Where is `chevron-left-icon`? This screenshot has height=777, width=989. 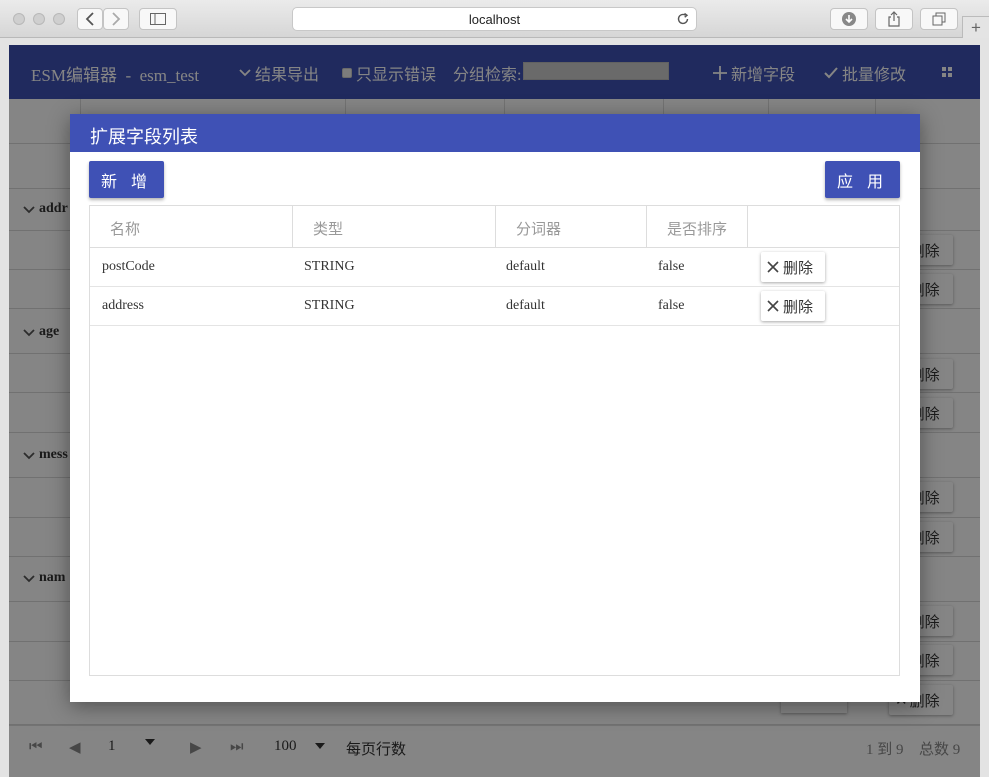
chevron-left-icon is located at coordinates (89, 19).